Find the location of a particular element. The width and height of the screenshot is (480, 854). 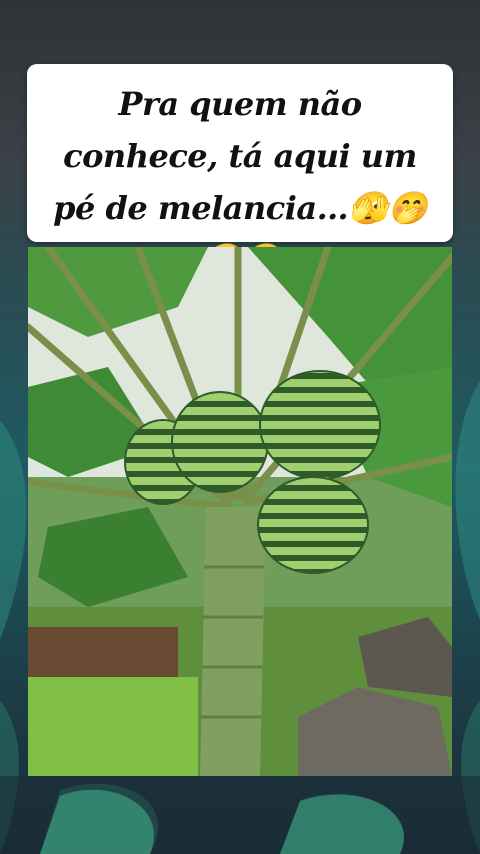

bottom-decoration is located at coordinates (240, 815).